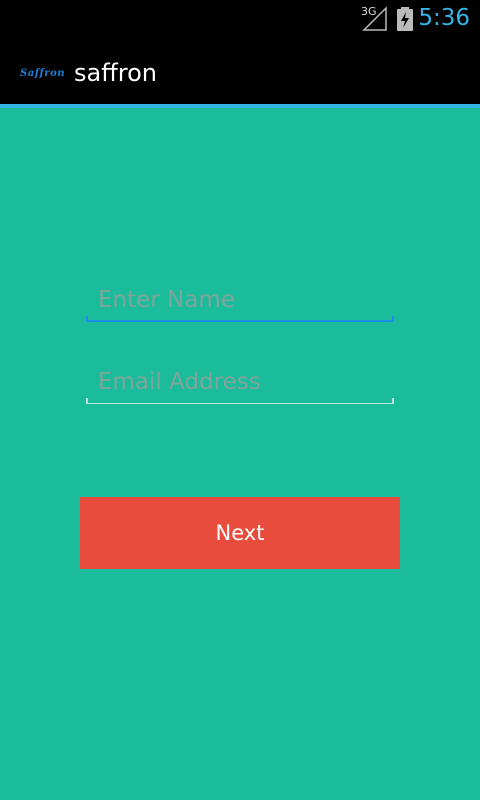  I want to click on app-logo: Saffron, so click(42, 73).